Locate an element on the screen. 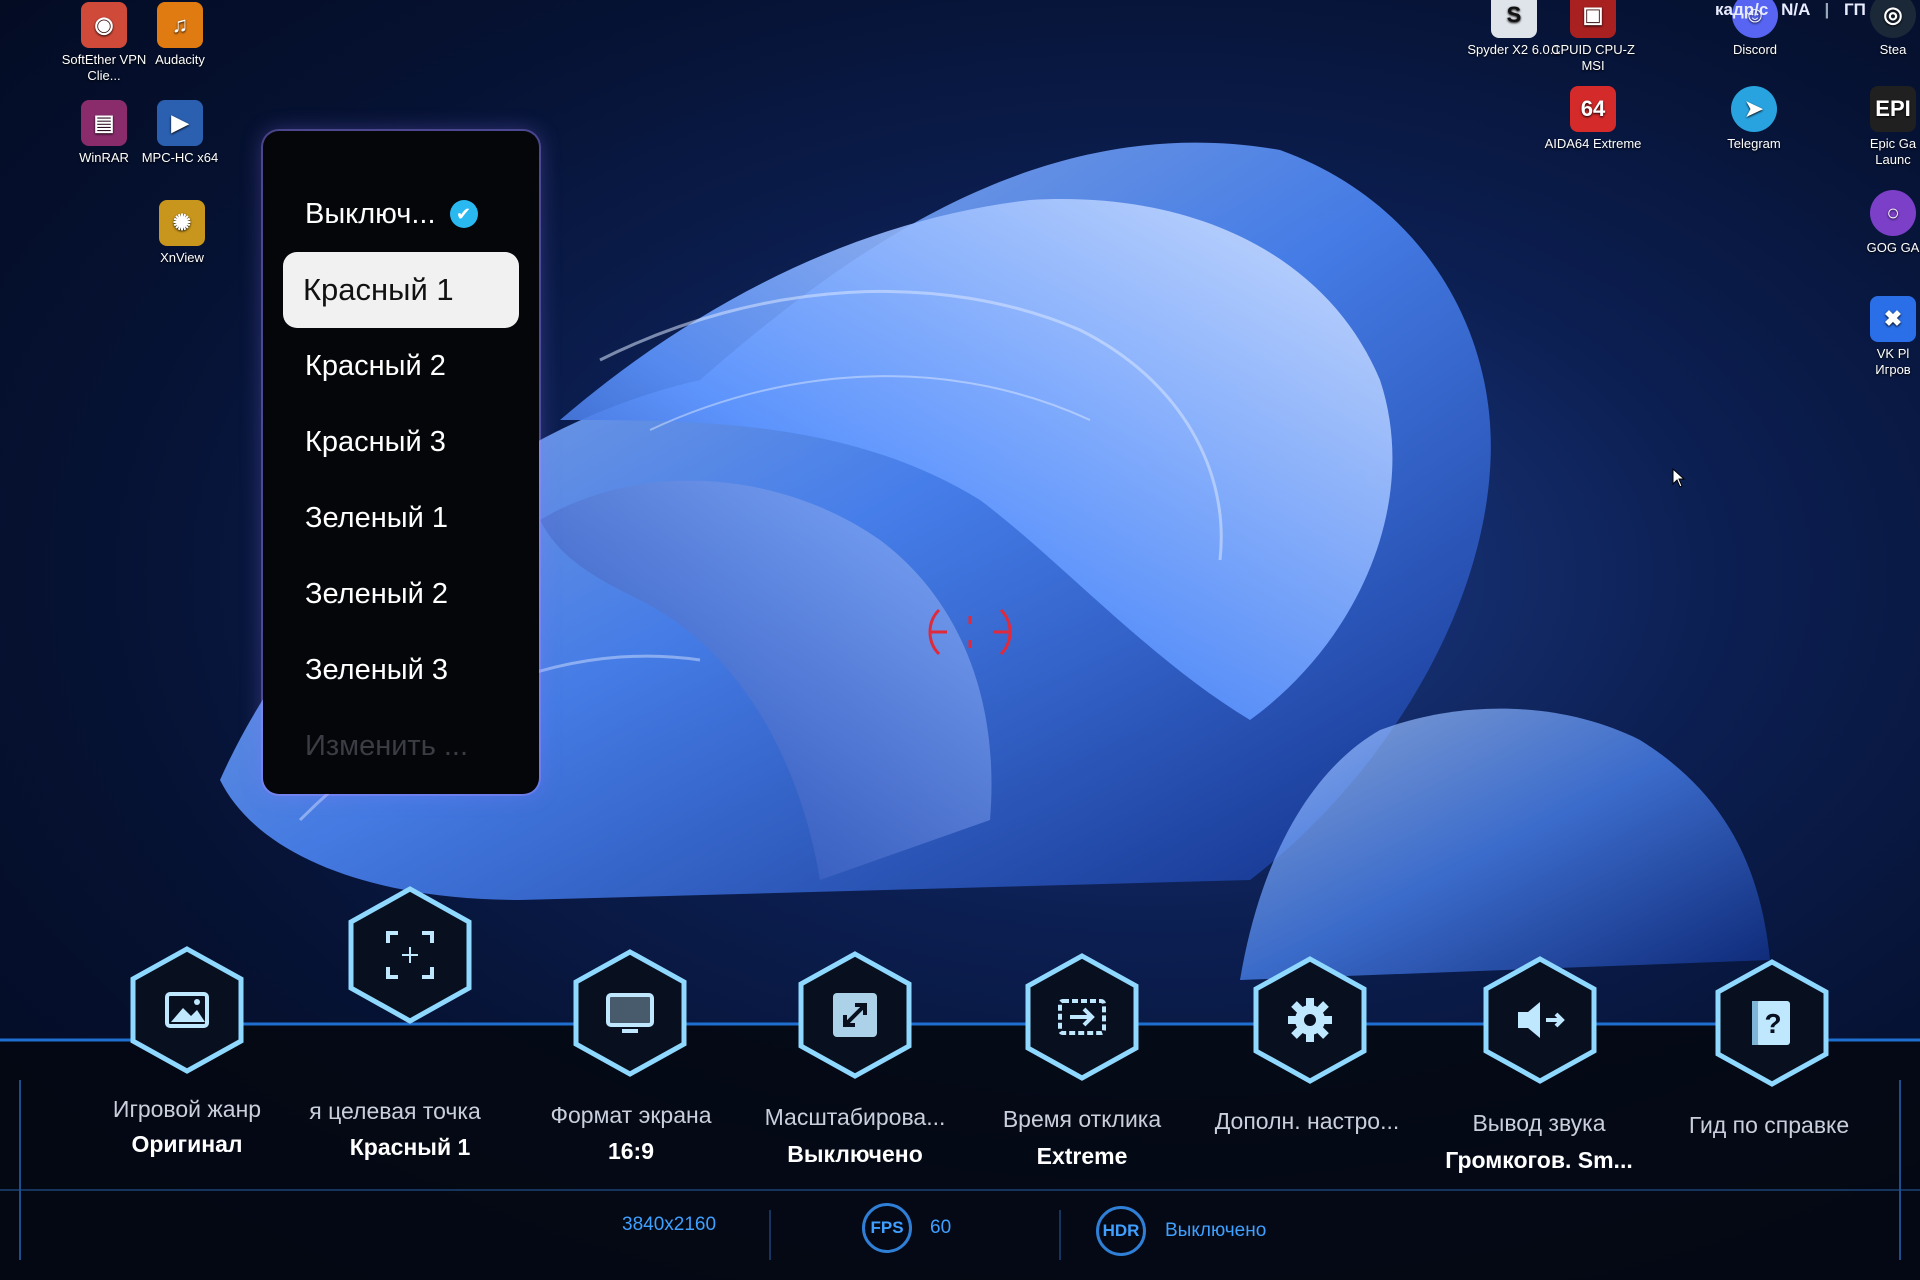  desktop-icon-gog-galaxy: ○ GOG GA is located at coordinates (1893, 223).